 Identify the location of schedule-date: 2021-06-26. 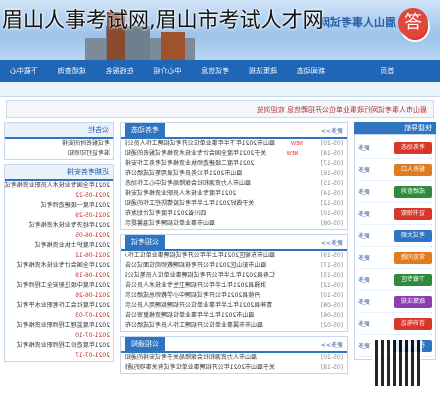
(92, 295).